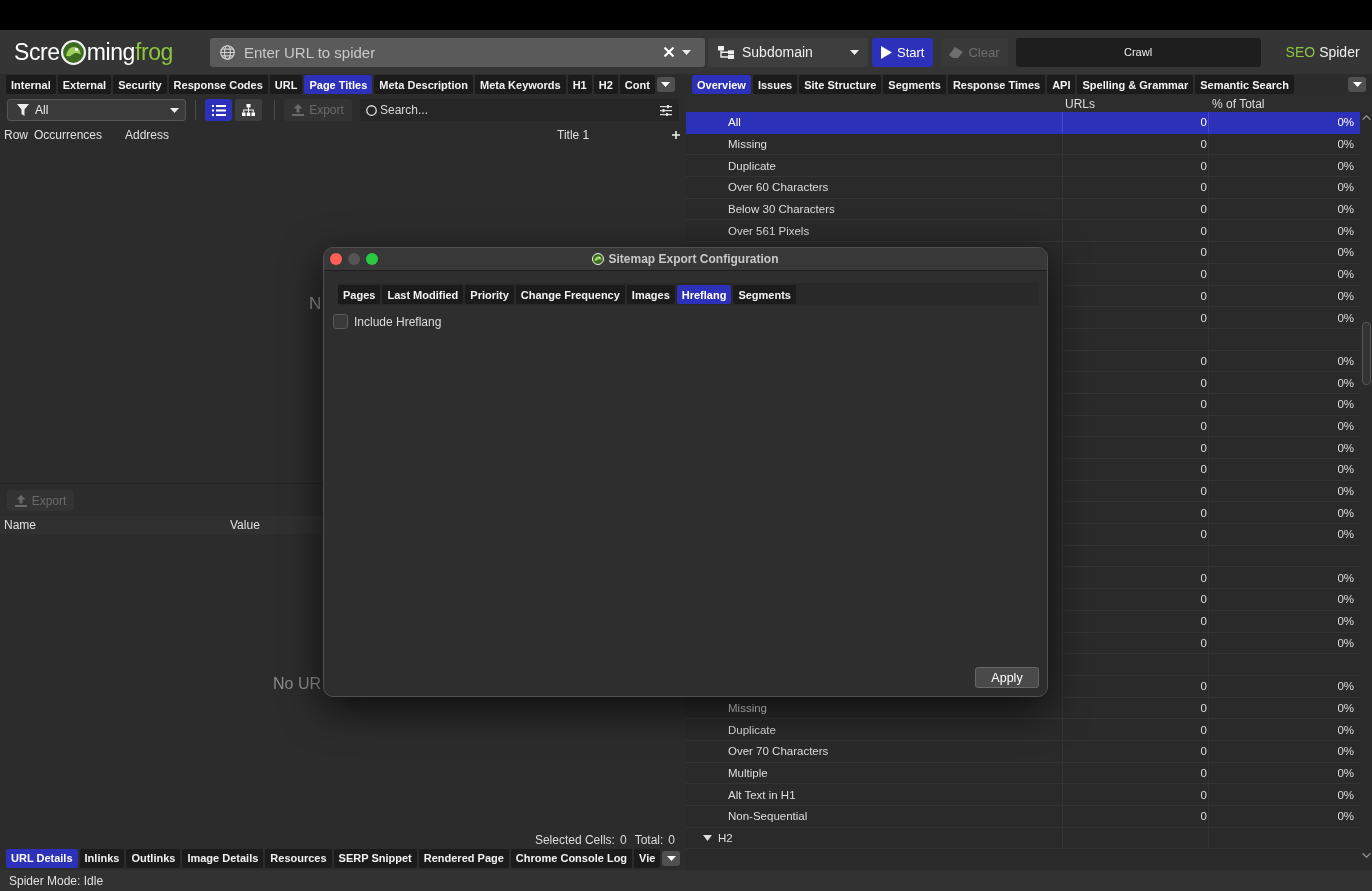 This screenshot has height=891, width=1372. Describe the element at coordinates (223, 858) in the screenshot. I see `tab: Image Details` at that location.